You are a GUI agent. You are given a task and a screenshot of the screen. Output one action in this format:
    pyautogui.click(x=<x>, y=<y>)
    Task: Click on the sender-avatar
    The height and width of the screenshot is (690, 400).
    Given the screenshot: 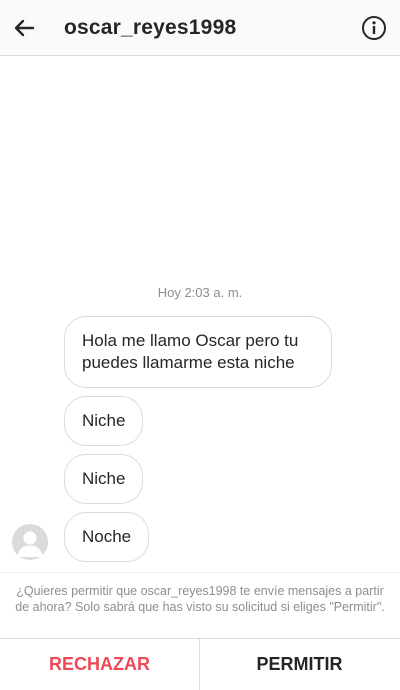 What is the action you would take?
    pyautogui.click(x=30, y=542)
    